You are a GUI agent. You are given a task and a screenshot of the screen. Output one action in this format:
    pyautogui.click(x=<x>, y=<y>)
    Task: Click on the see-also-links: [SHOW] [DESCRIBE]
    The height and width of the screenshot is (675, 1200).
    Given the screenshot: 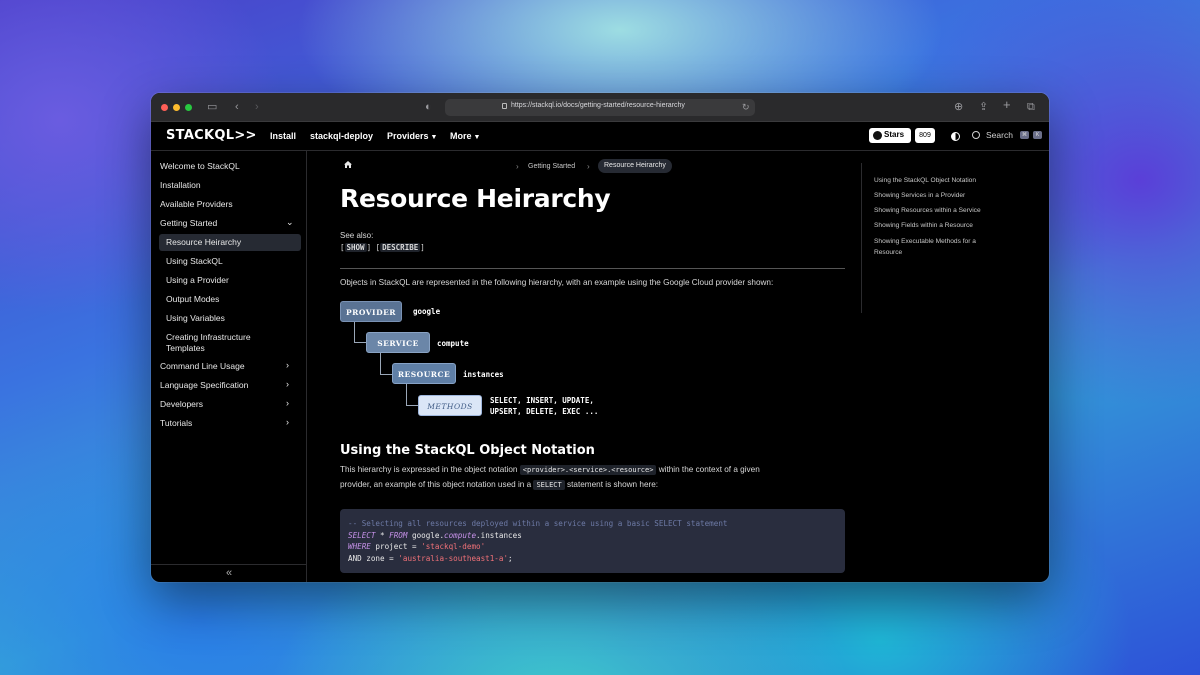 What is the action you would take?
    pyautogui.click(x=382, y=247)
    